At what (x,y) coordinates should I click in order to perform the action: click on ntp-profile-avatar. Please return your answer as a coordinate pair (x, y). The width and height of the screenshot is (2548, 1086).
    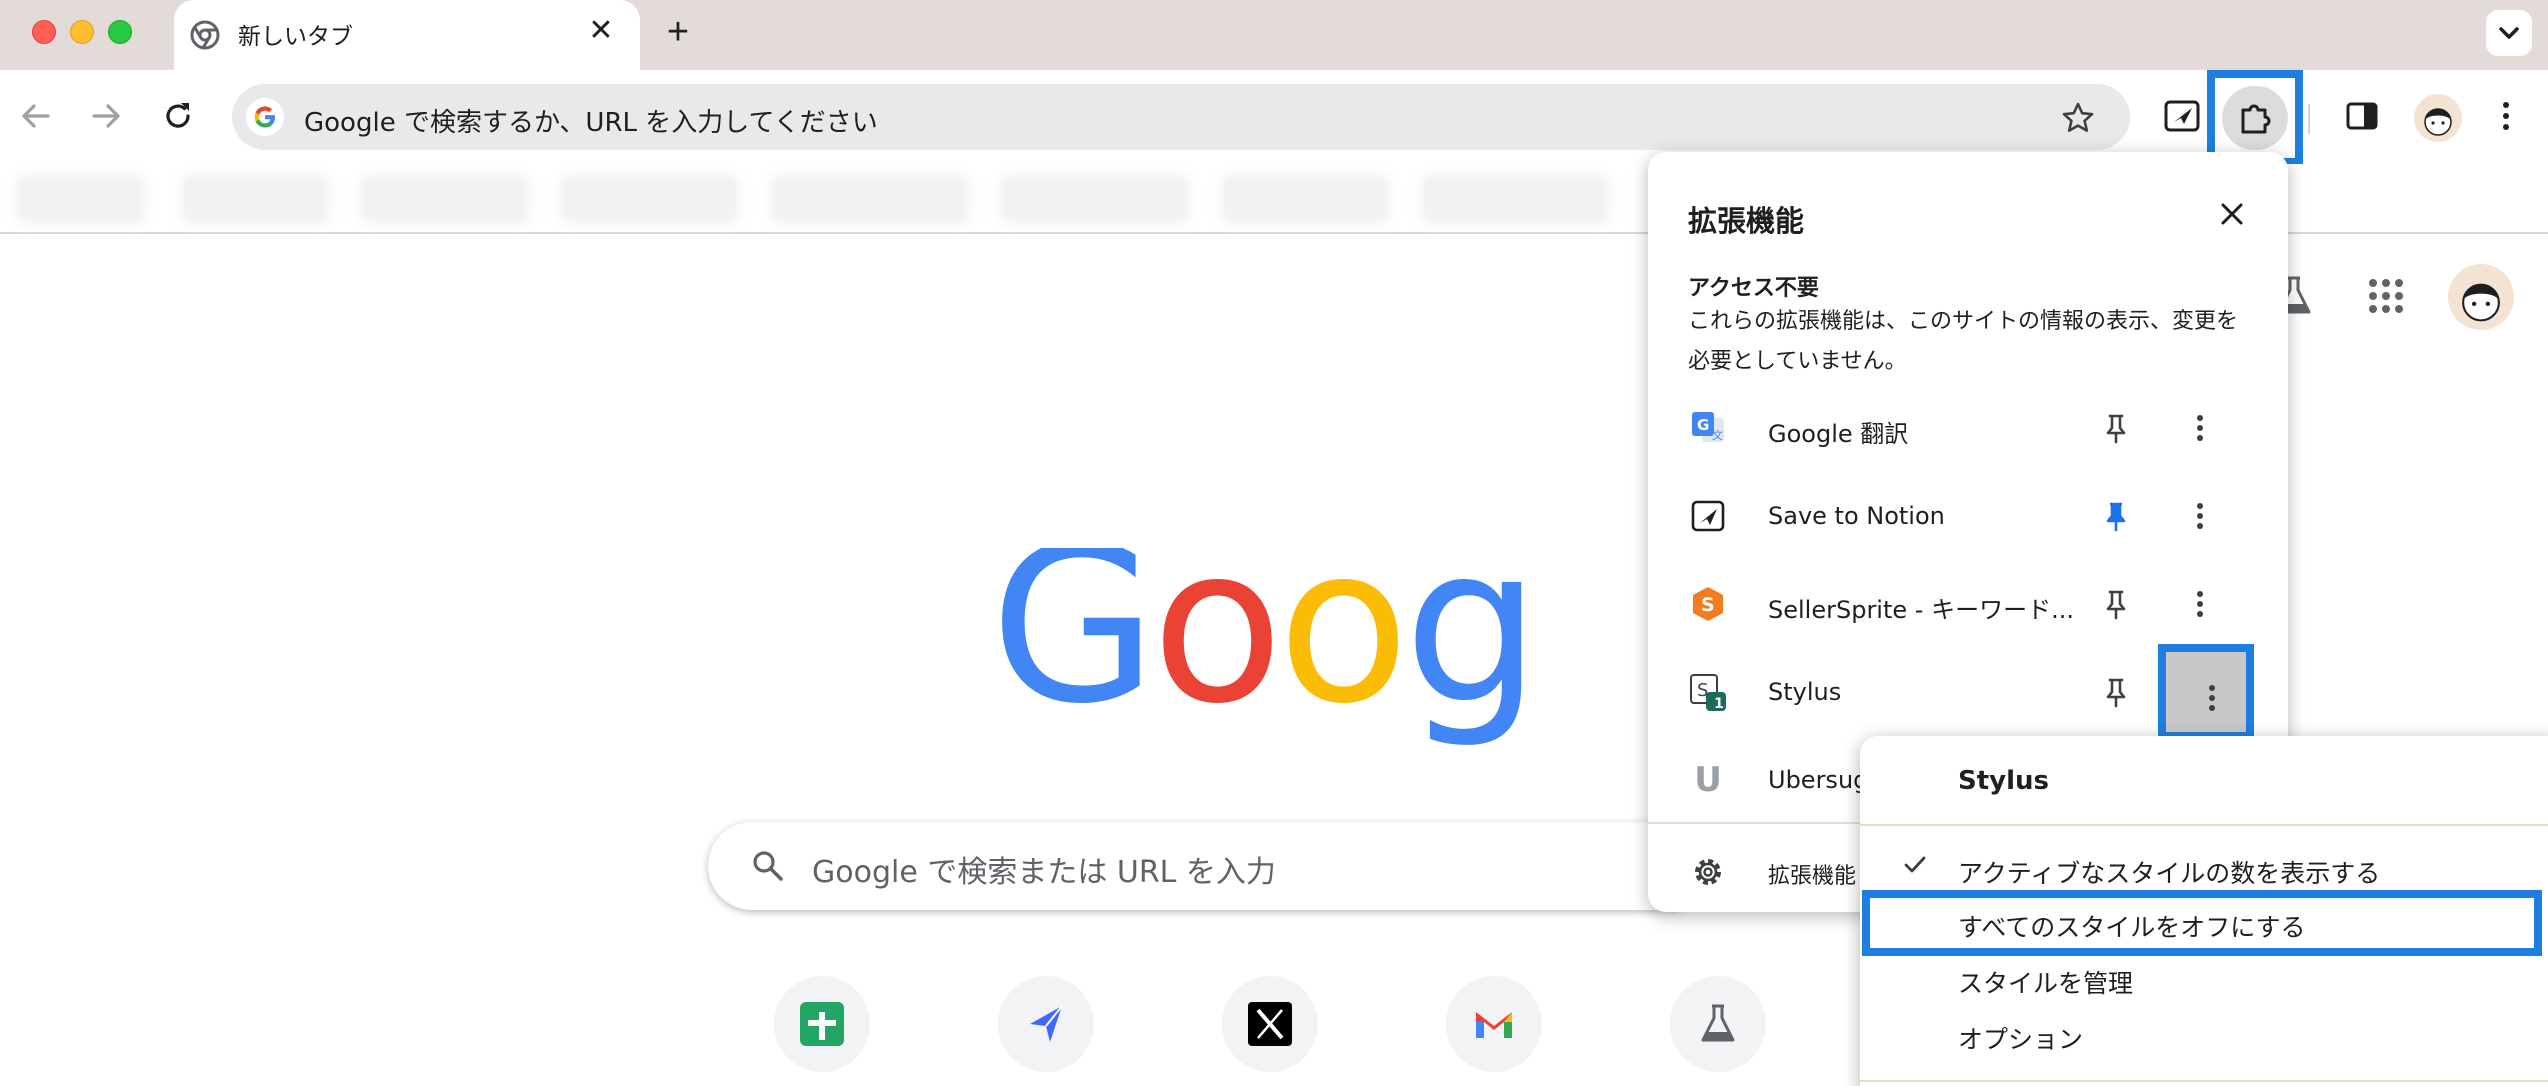
    Looking at the image, I should click on (2481, 297).